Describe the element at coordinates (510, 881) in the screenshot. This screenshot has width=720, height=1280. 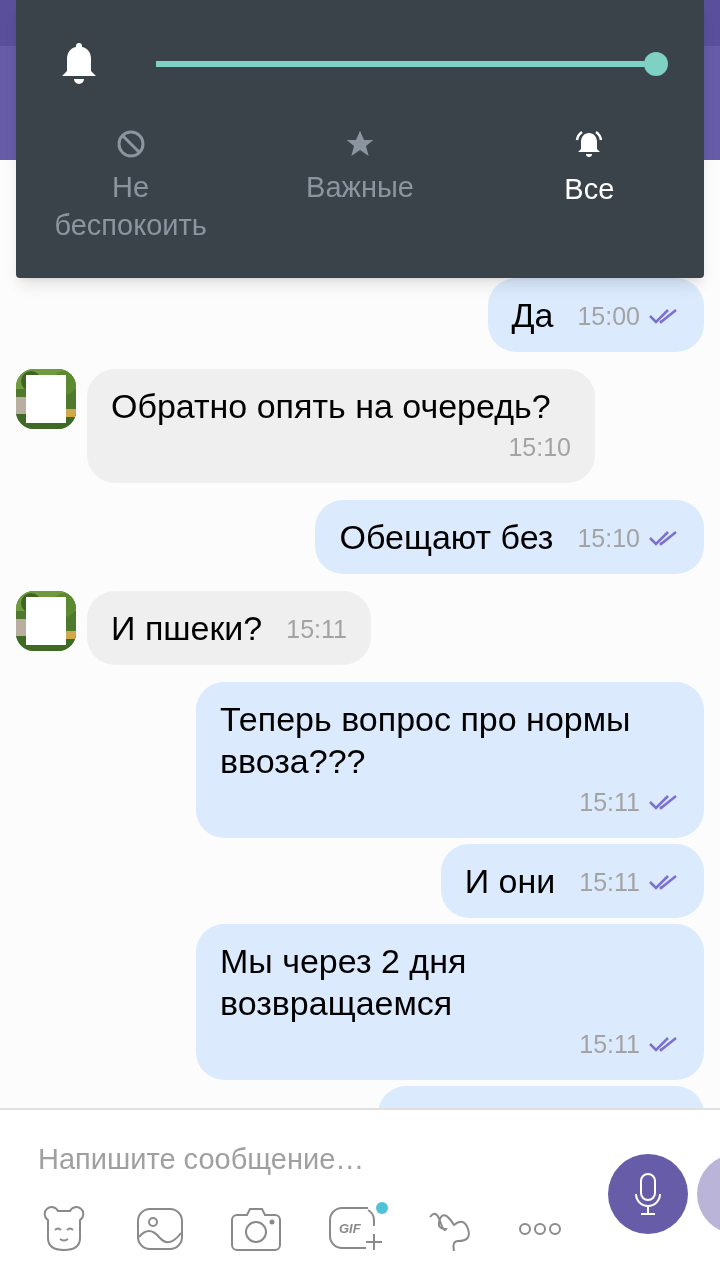
I see `message-text: И они` at that location.